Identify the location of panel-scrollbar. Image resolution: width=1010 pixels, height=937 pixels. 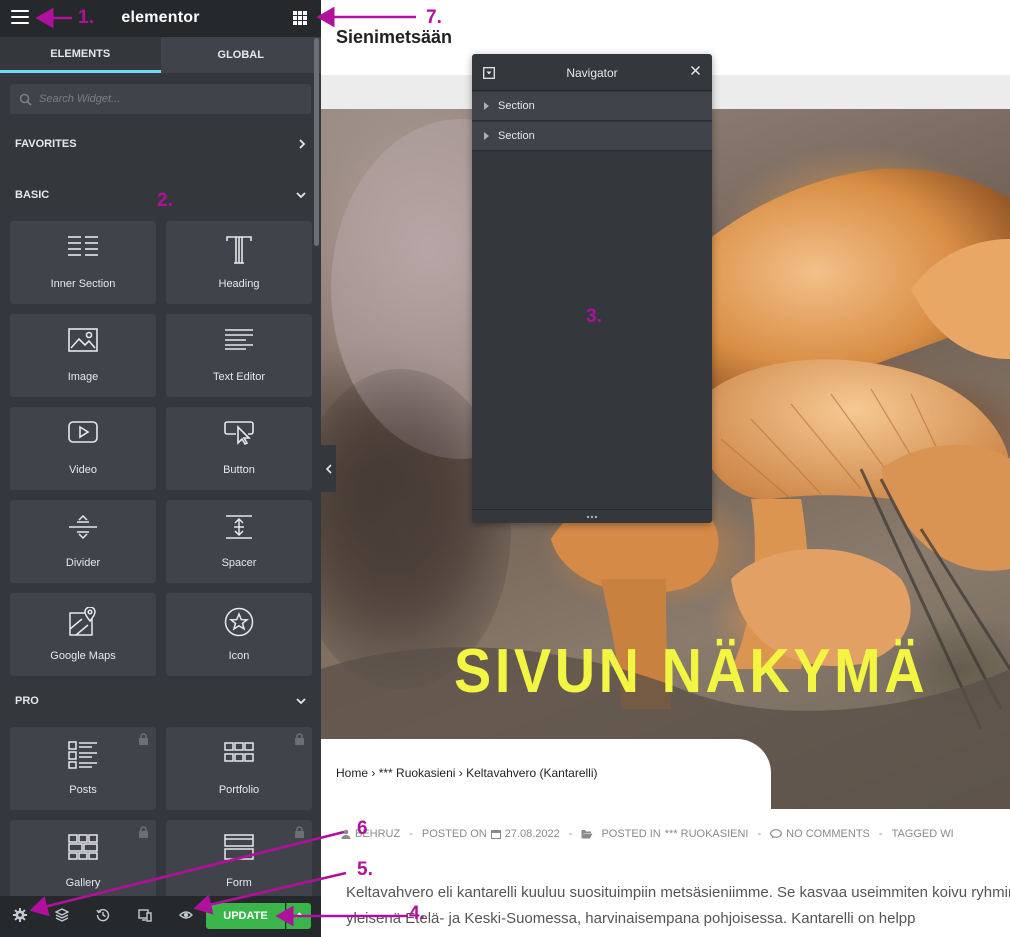
(316, 142).